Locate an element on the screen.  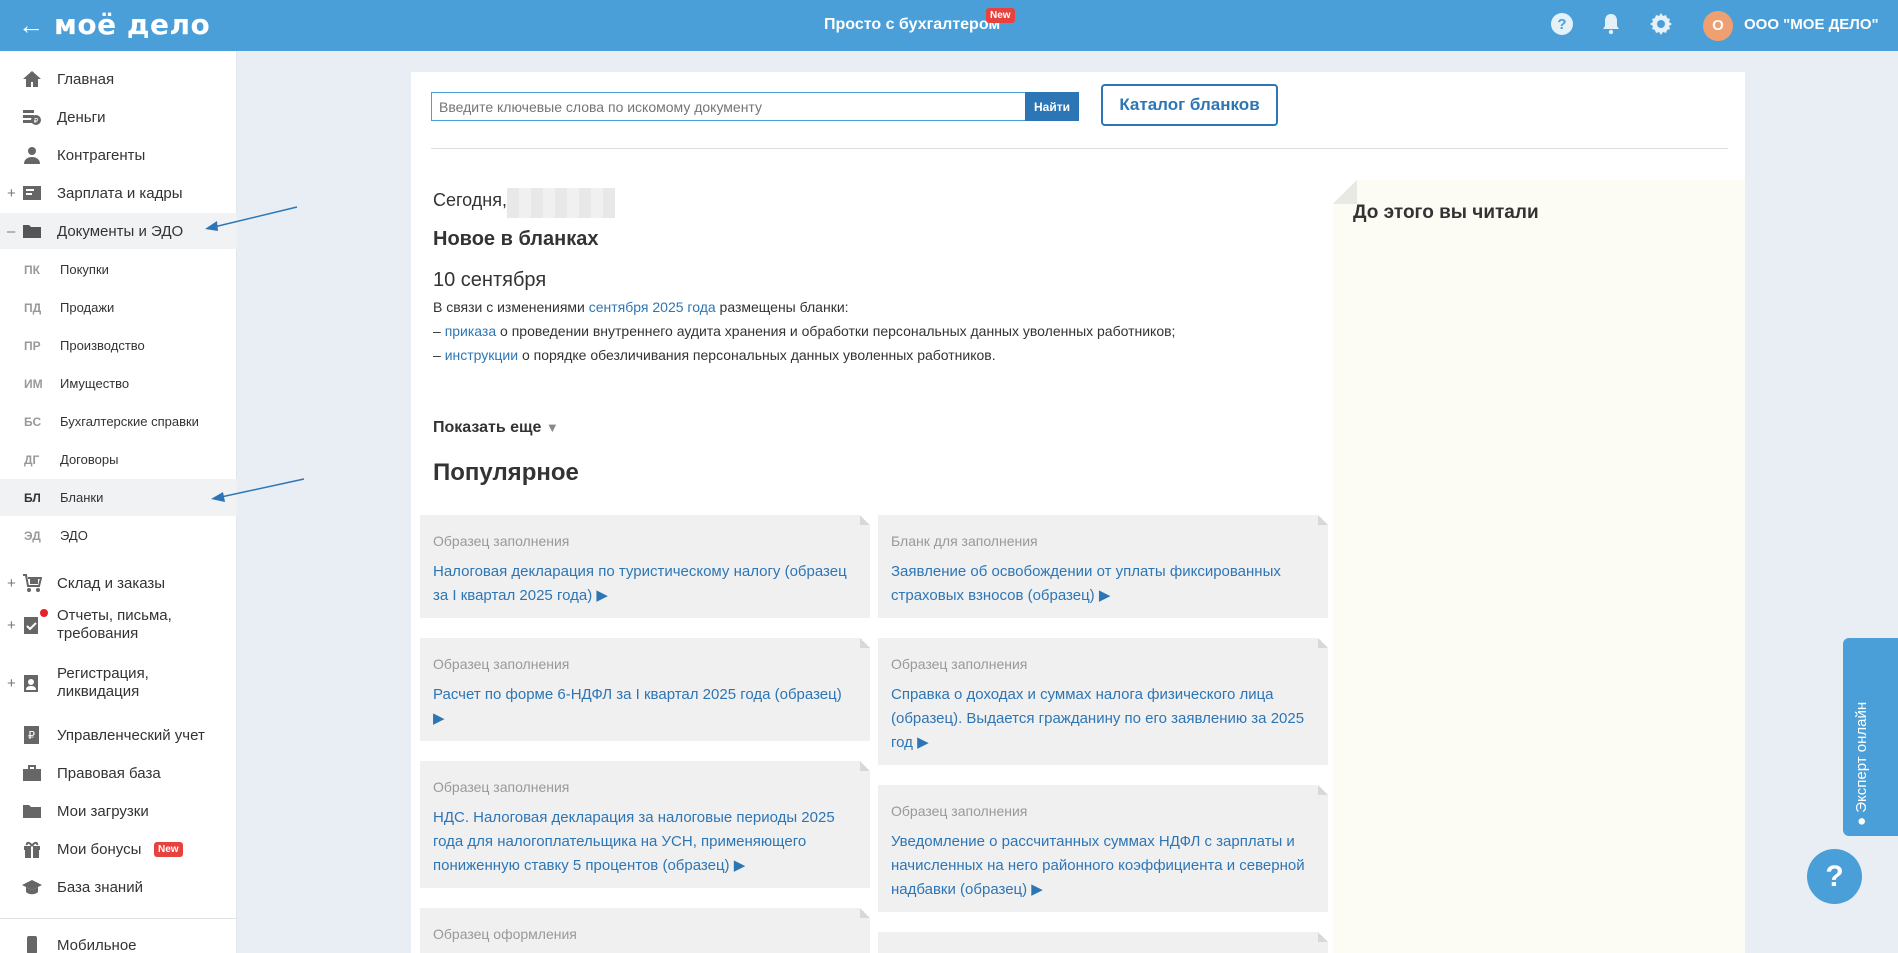
help-chat-button: ? is located at coordinates (1834, 876).